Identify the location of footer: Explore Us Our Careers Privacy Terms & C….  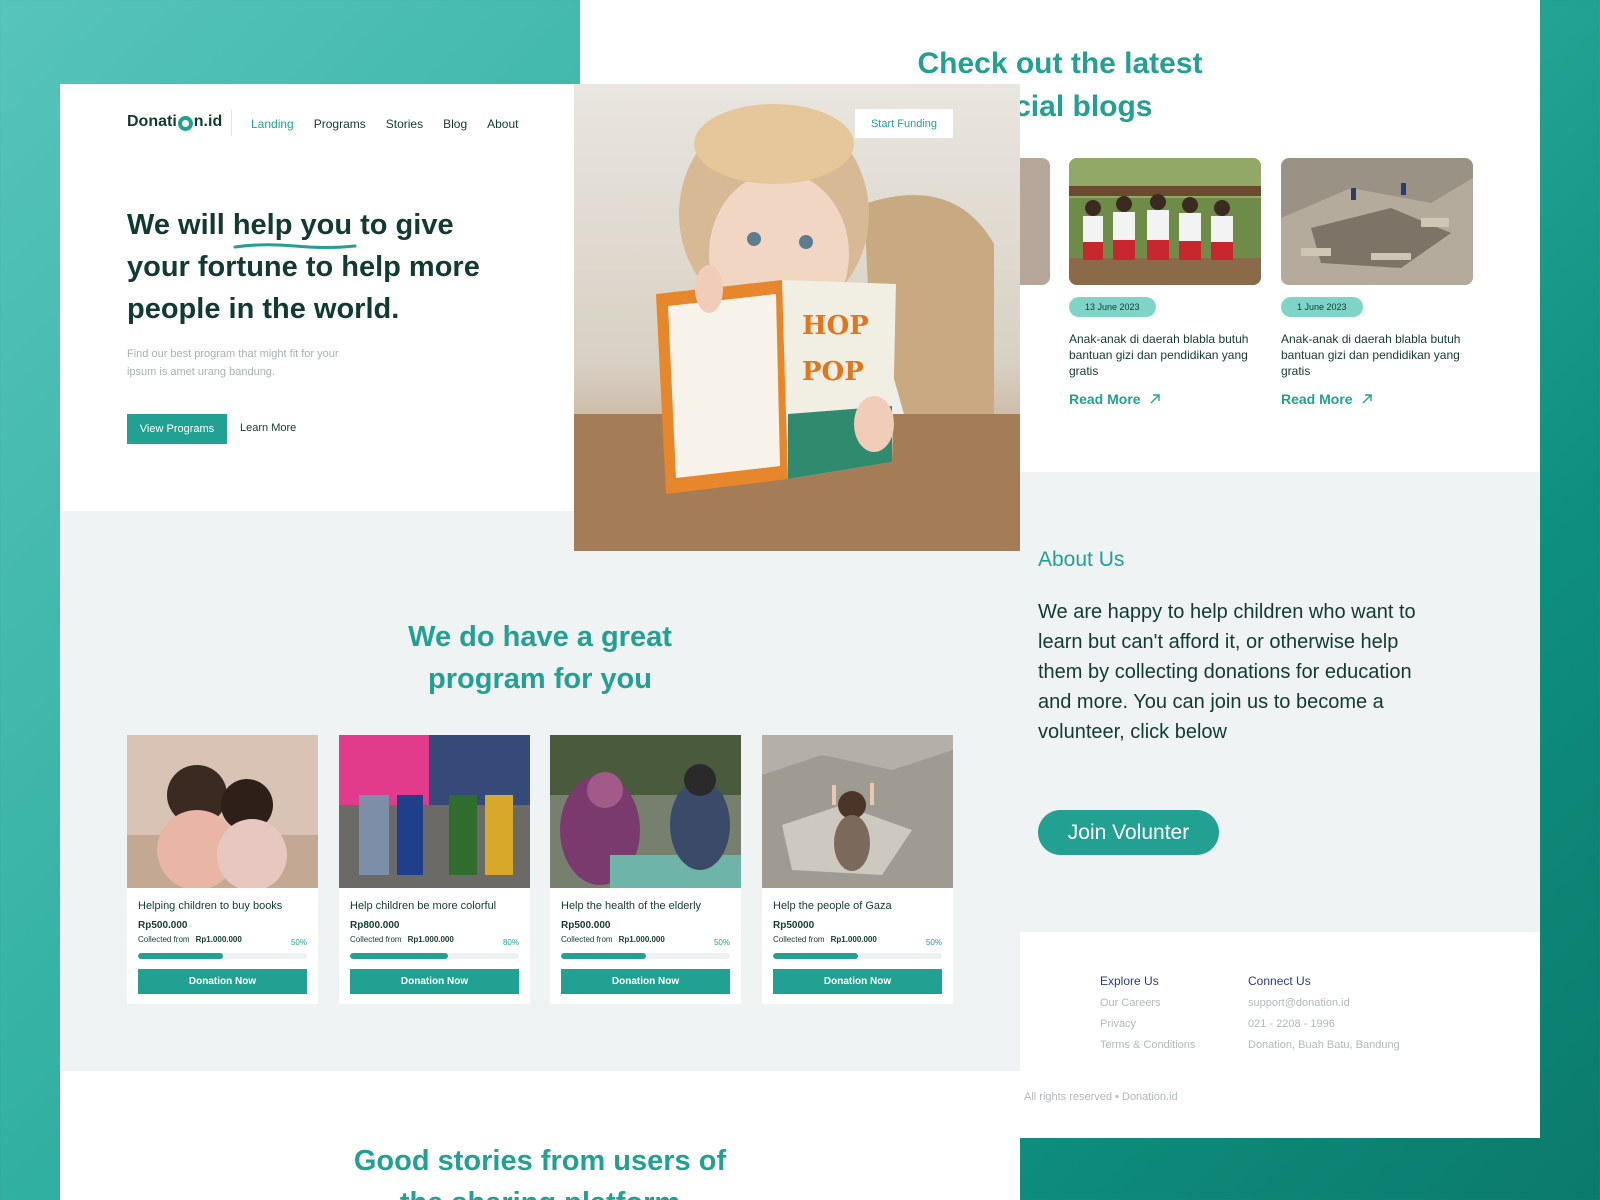
(1280, 1035).